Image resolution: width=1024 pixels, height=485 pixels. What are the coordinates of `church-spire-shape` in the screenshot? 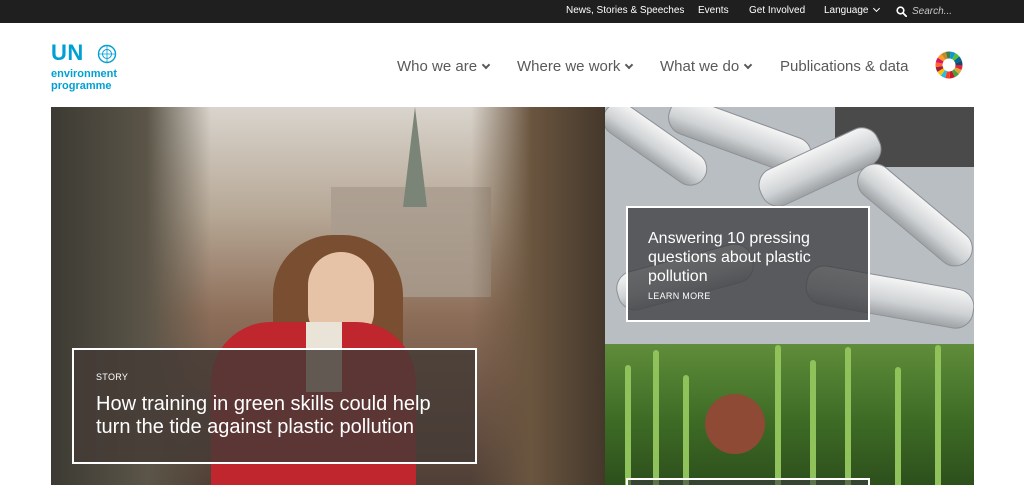 It's located at (415, 157).